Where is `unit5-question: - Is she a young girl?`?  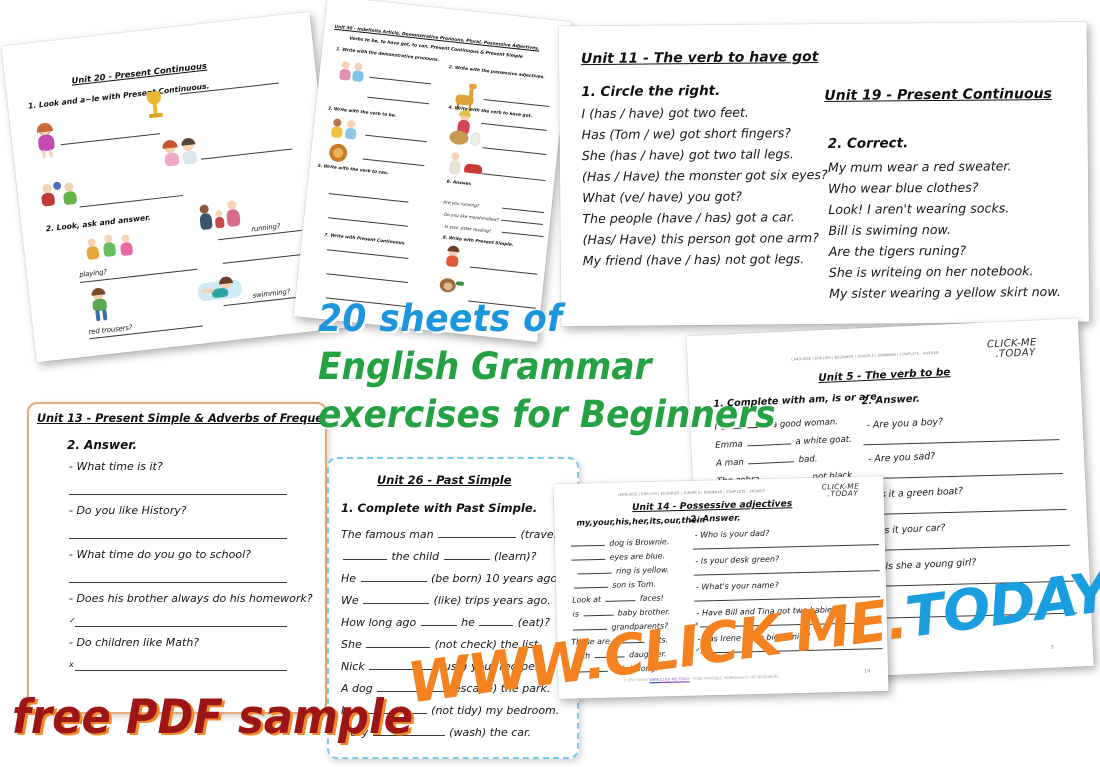
unit5-question: - Is she a young girl? is located at coordinates (927, 565).